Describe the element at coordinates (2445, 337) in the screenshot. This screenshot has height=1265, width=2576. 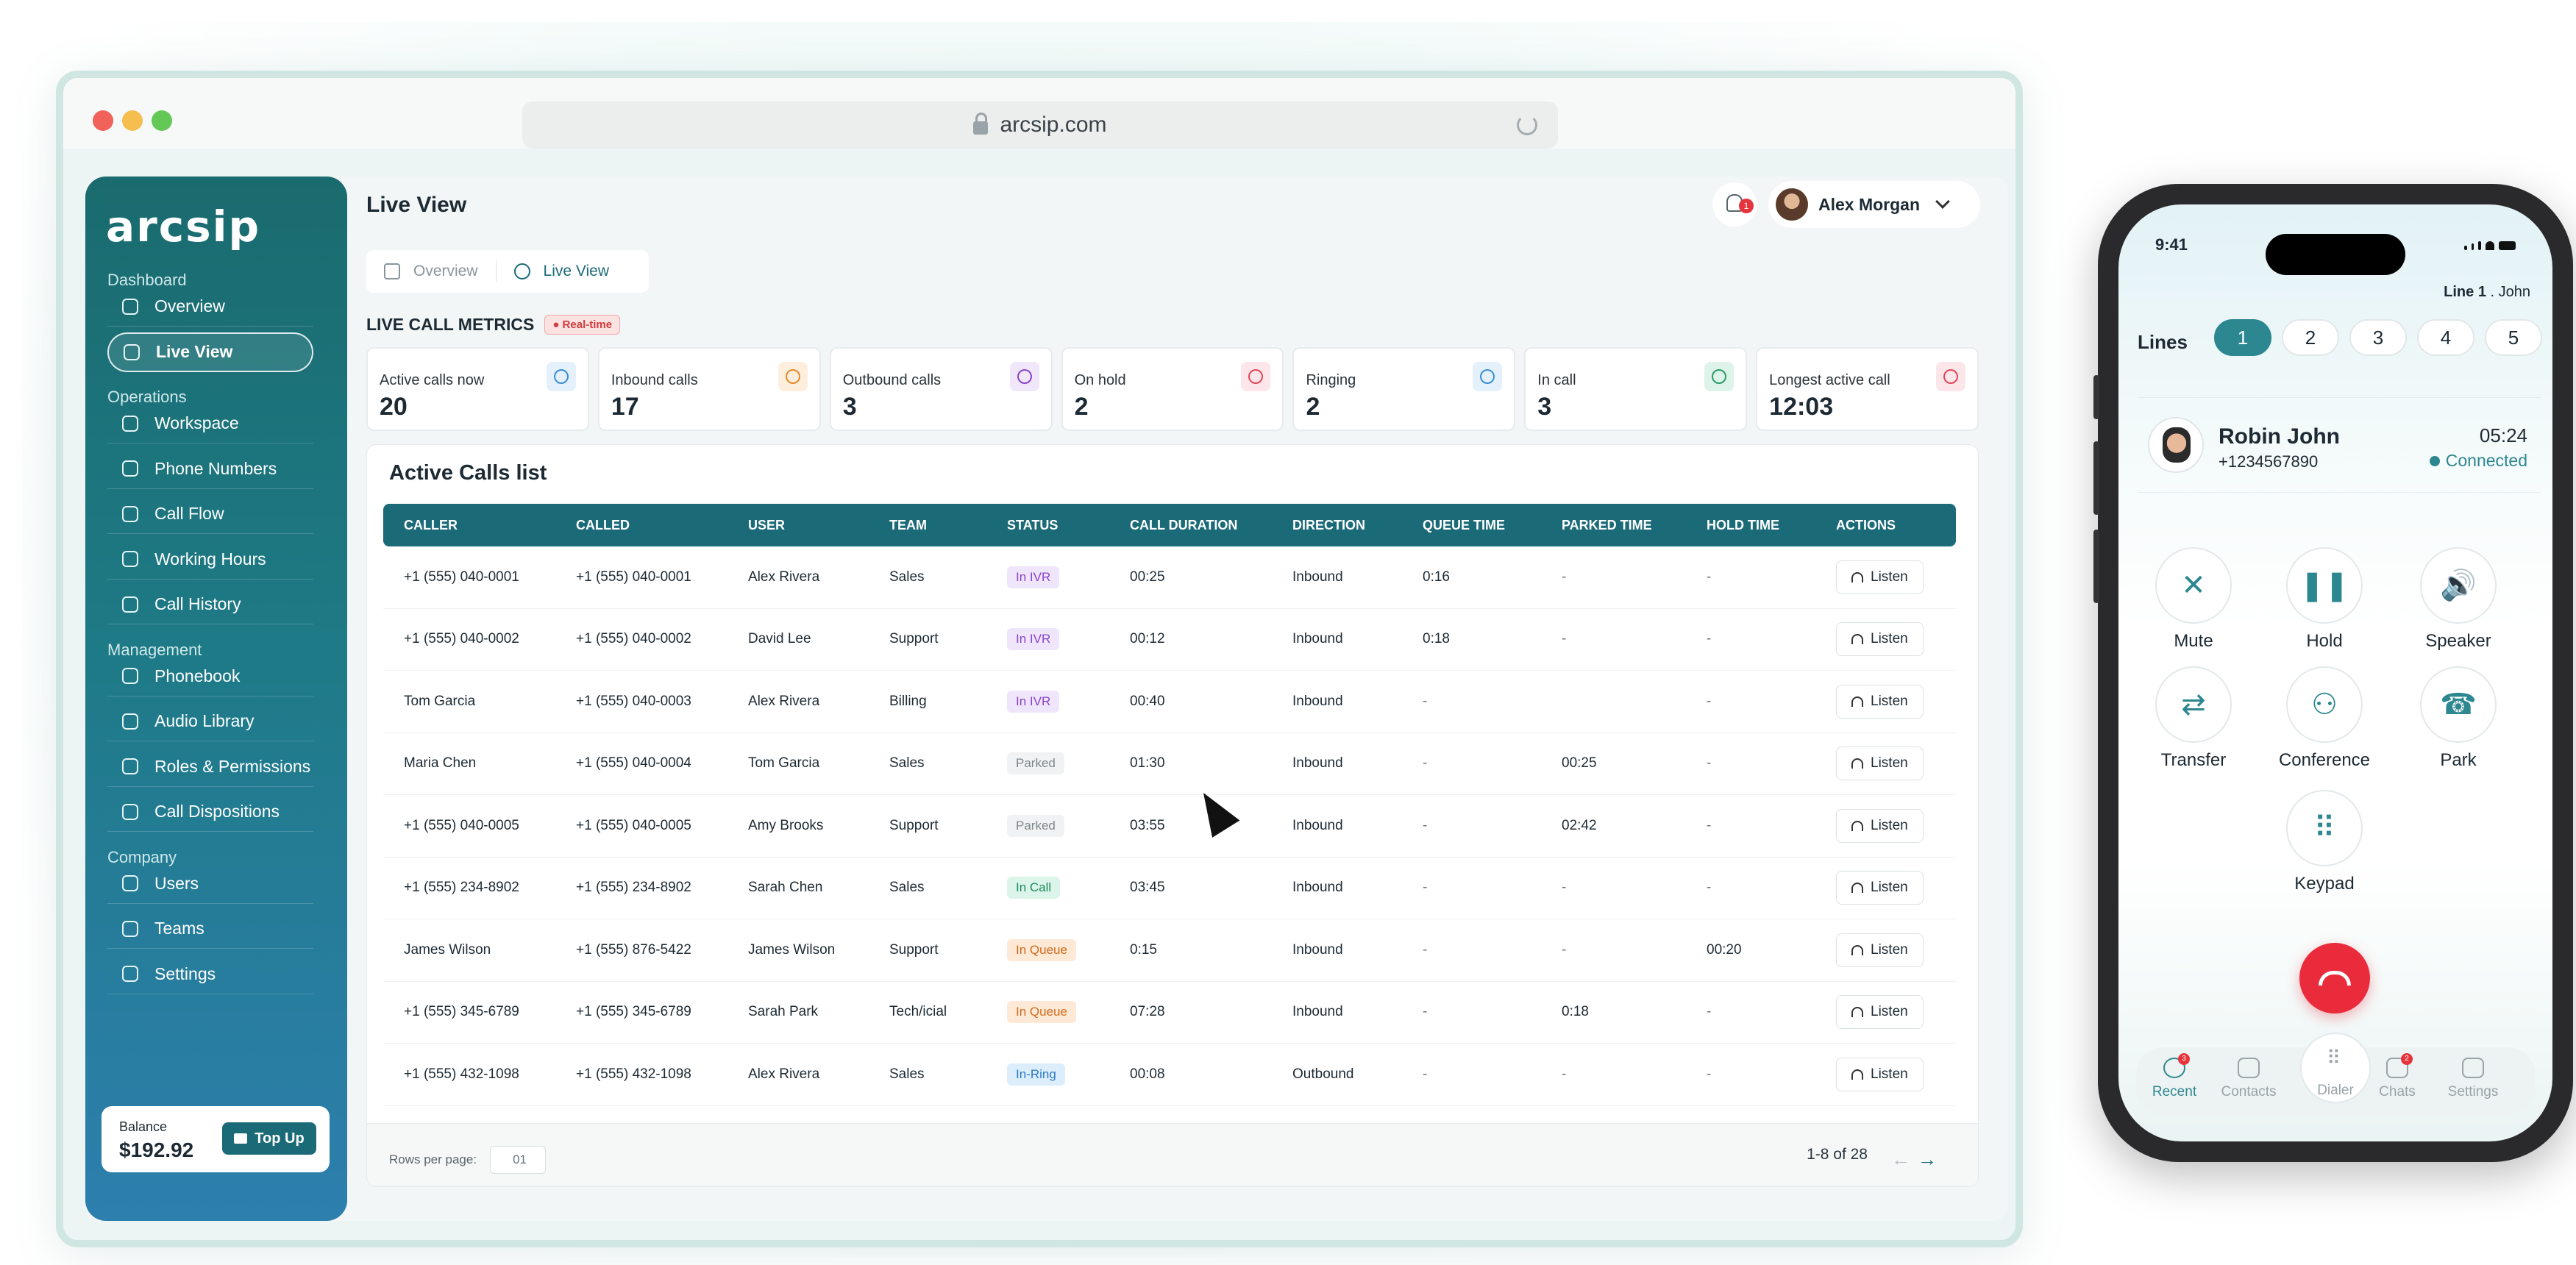
I see `line-4-button: 4` at that location.